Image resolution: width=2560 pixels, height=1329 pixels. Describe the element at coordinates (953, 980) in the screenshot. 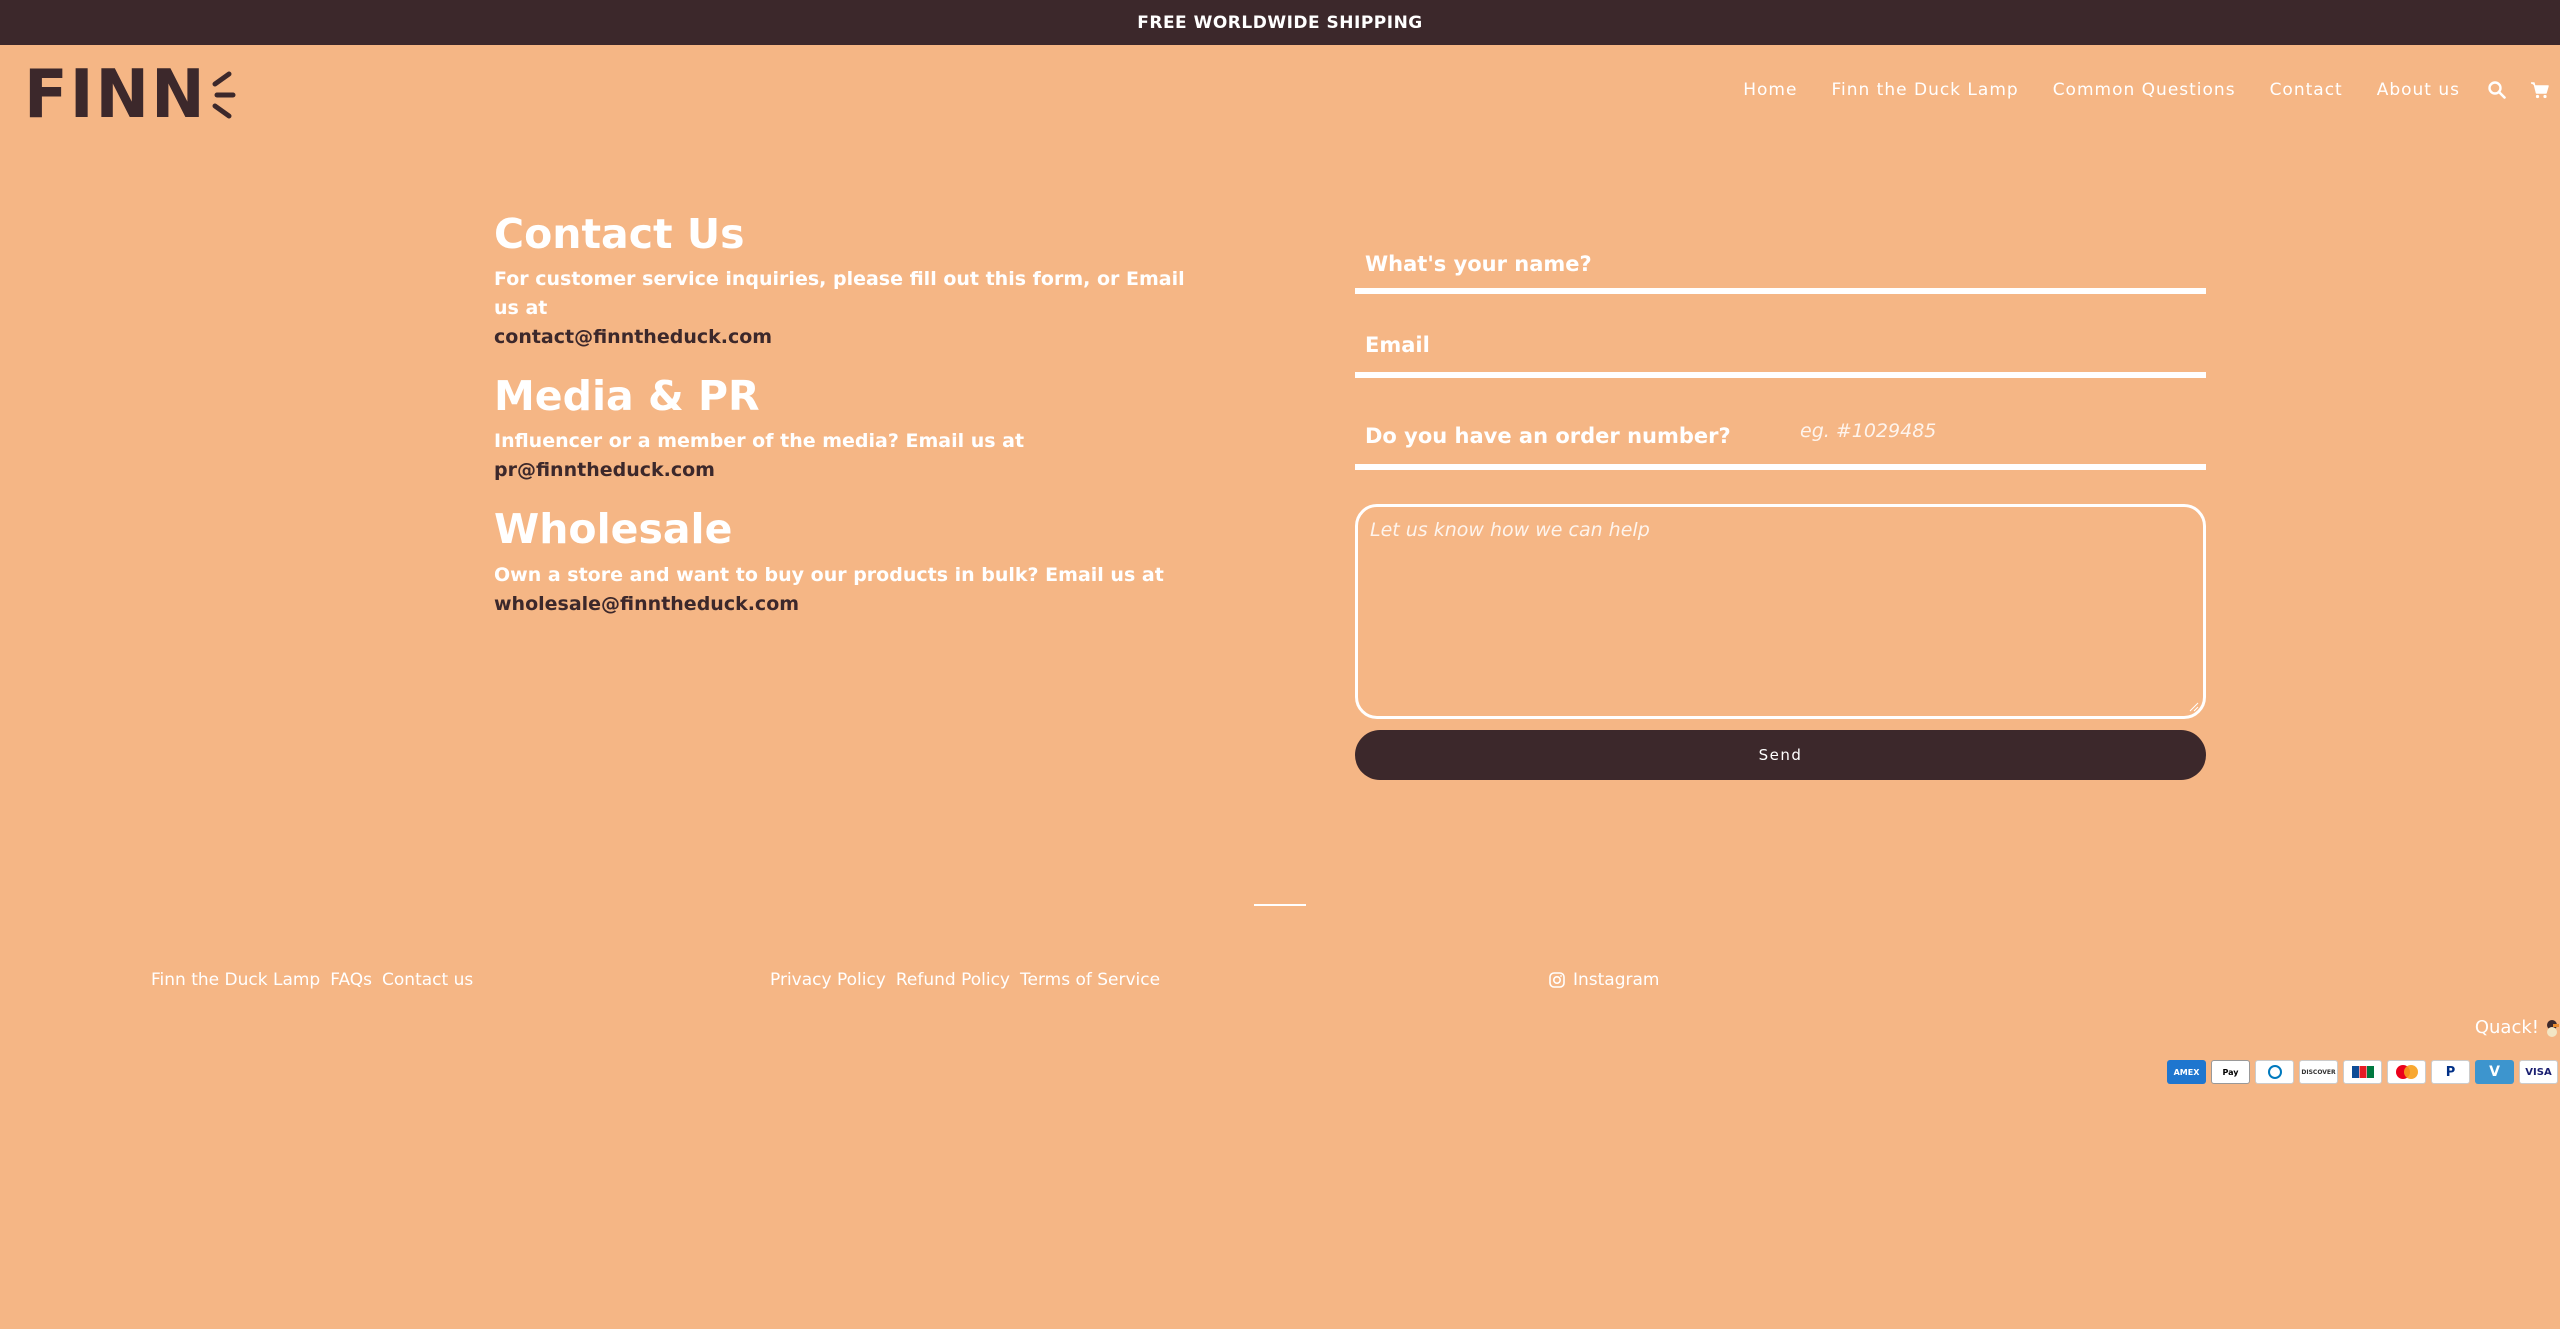

I see `footer-link-refund-policy: Refund Policy` at that location.